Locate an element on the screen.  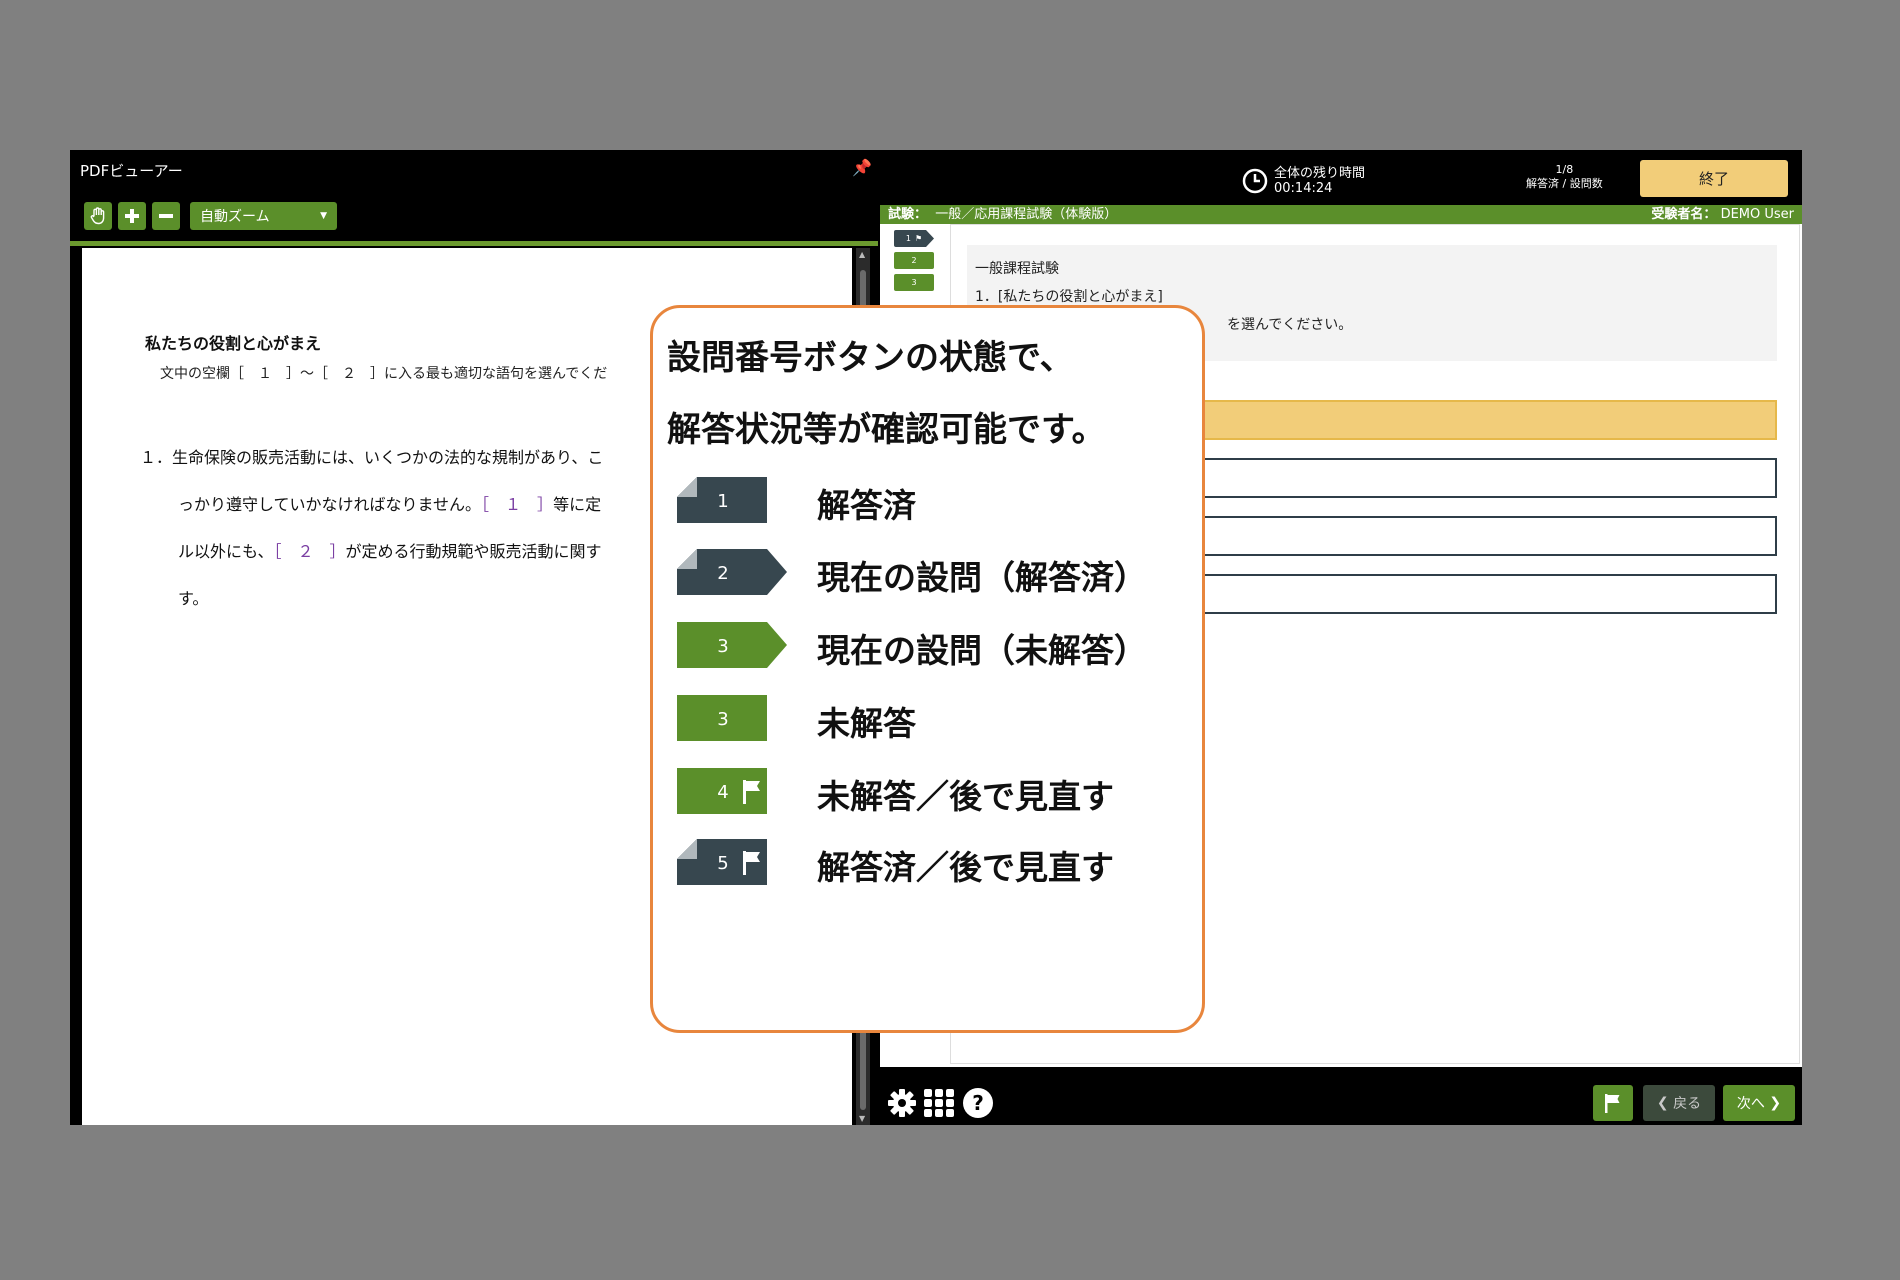
pdf-viewer-title: PDFビューアー is located at coordinates (131, 171).